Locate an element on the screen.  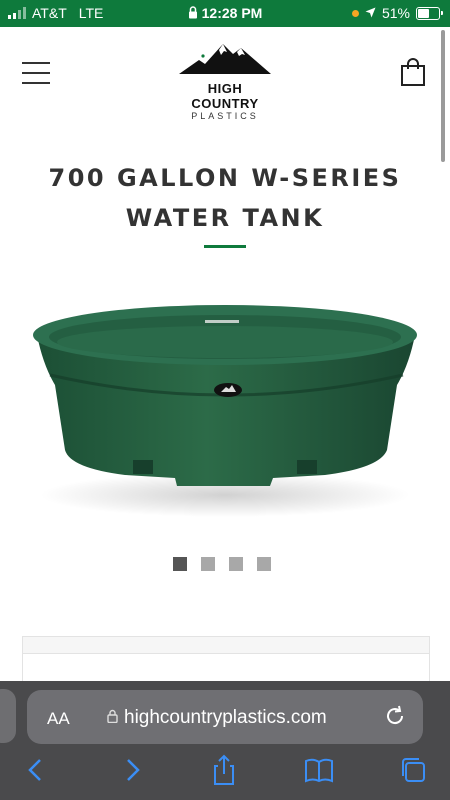
card-header-strip is located at coordinates (226, 645).